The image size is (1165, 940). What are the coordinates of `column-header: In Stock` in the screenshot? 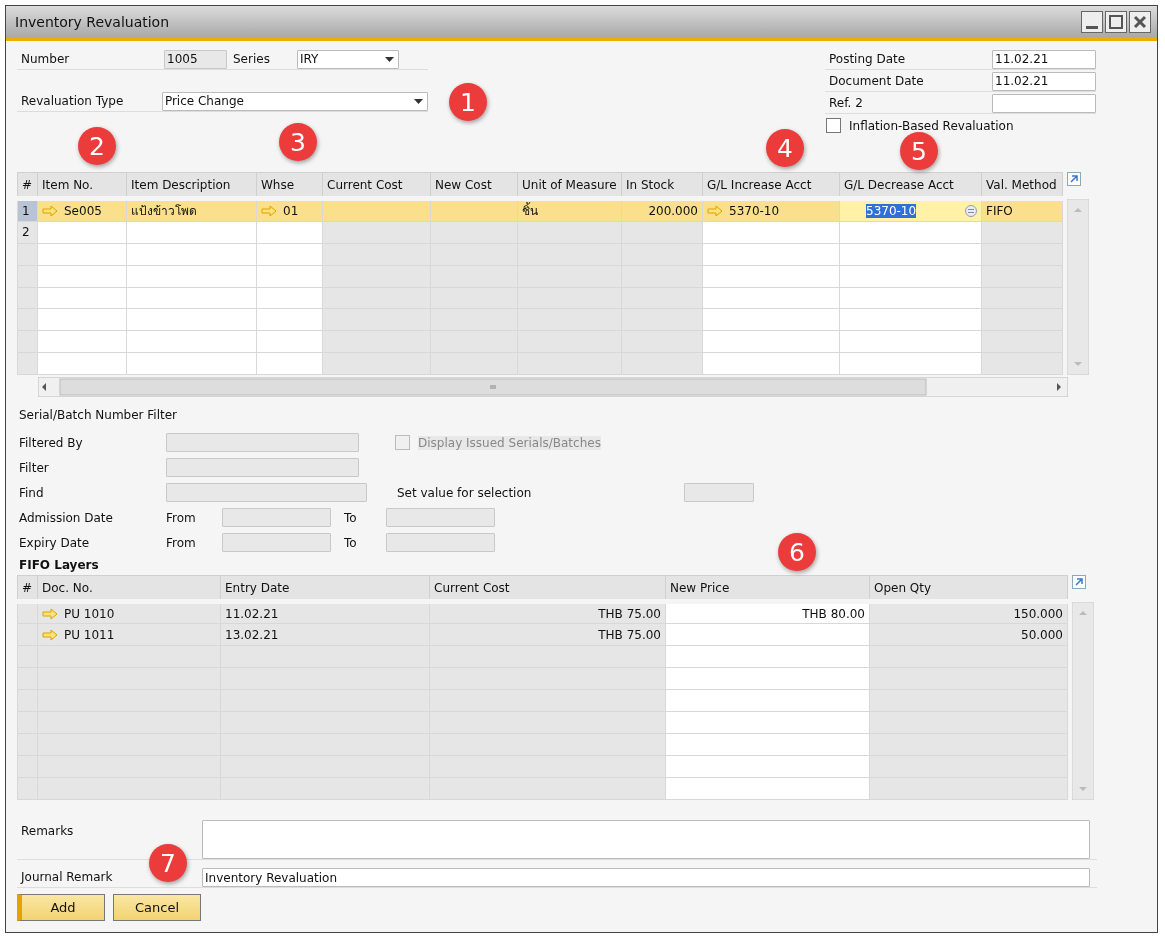 It's located at (662, 185).